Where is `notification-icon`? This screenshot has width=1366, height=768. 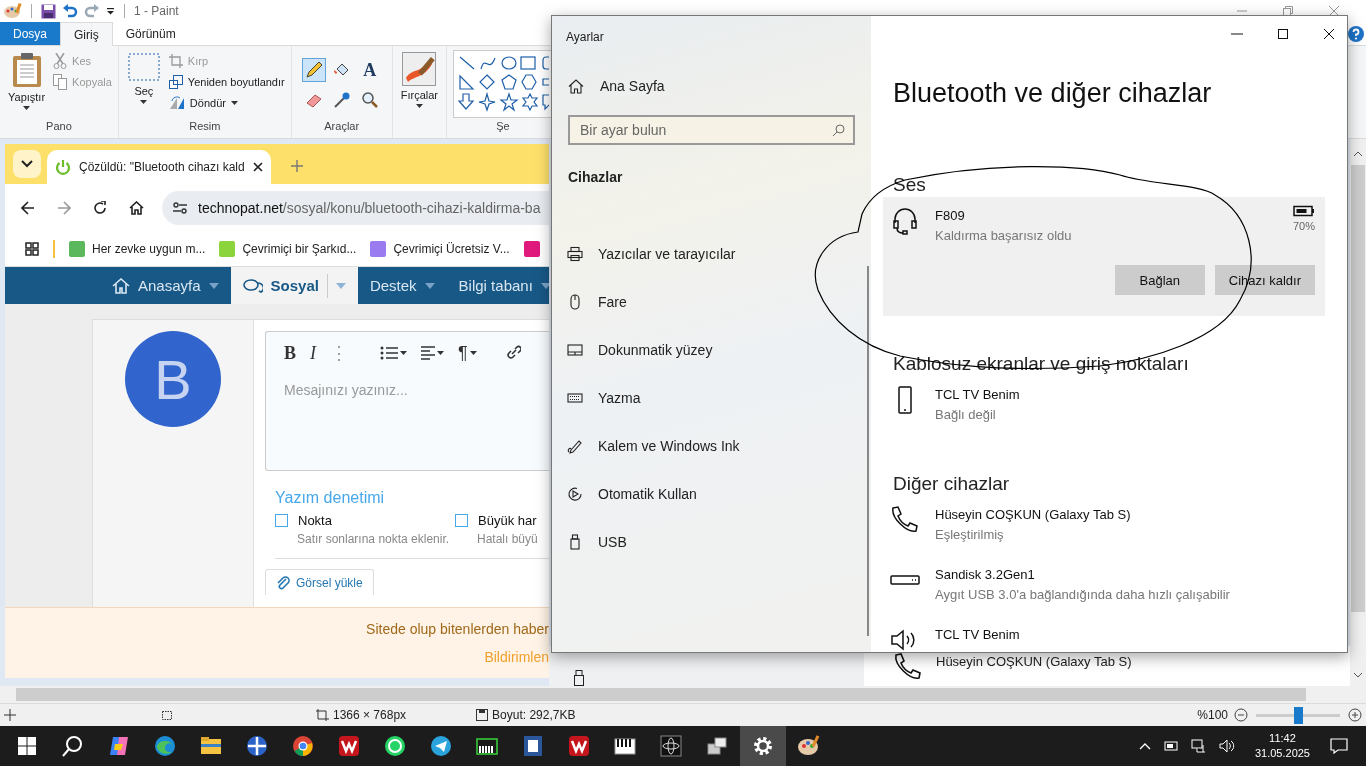
notification-icon is located at coordinates (1339, 746).